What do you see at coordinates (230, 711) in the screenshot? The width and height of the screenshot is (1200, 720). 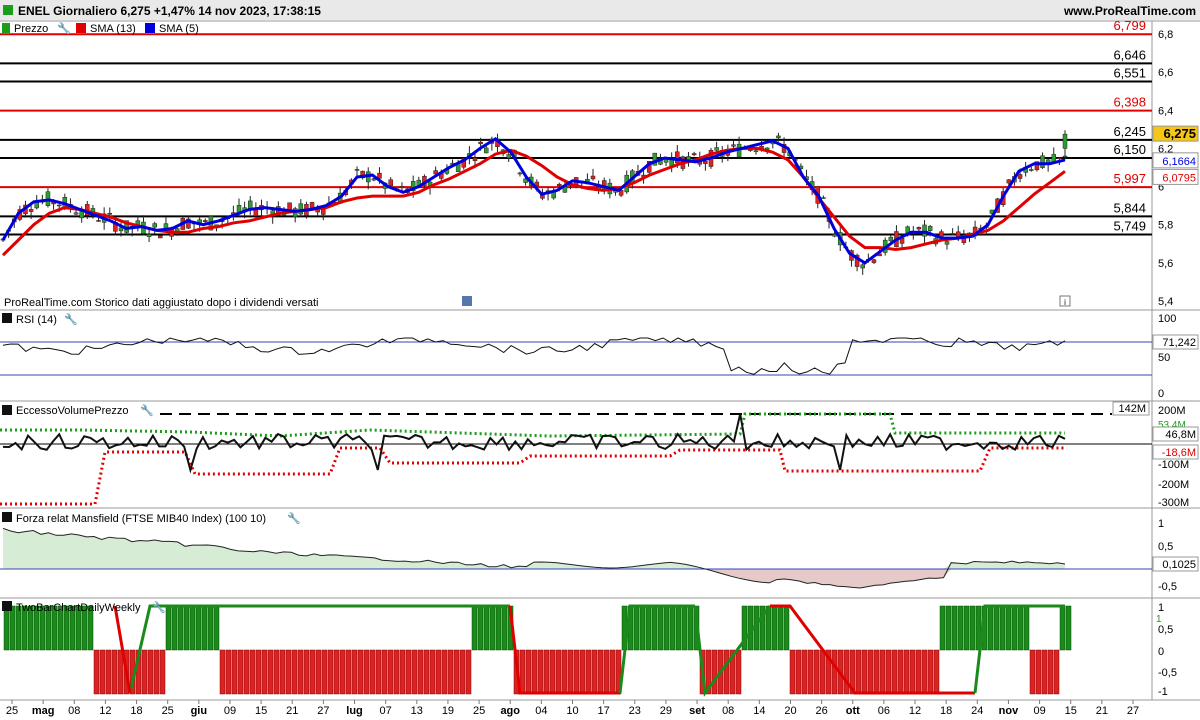 I see `date-label: 09` at bounding box center [230, 711].